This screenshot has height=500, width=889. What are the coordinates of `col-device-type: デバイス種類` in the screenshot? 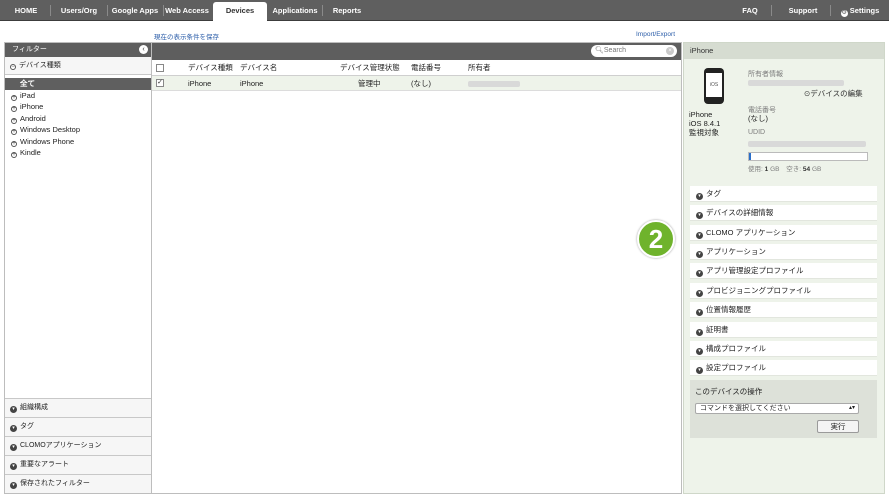 It's located at (210, 68).